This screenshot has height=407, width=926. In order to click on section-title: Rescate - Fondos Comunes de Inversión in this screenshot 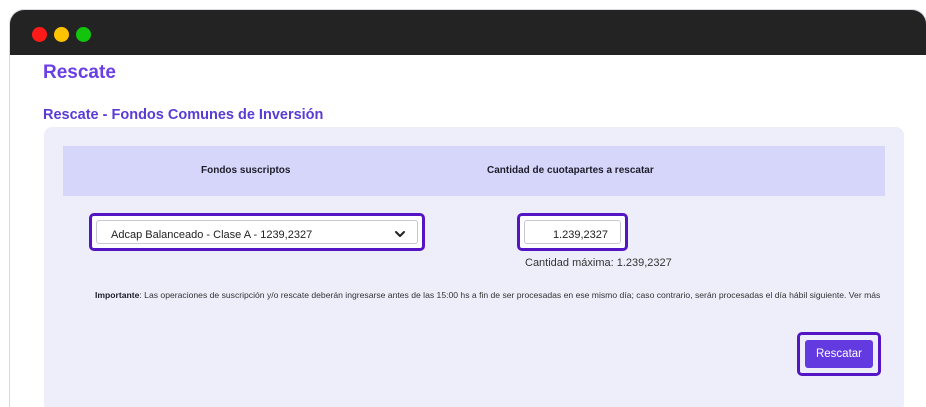, I will do `click(183, 115)`.